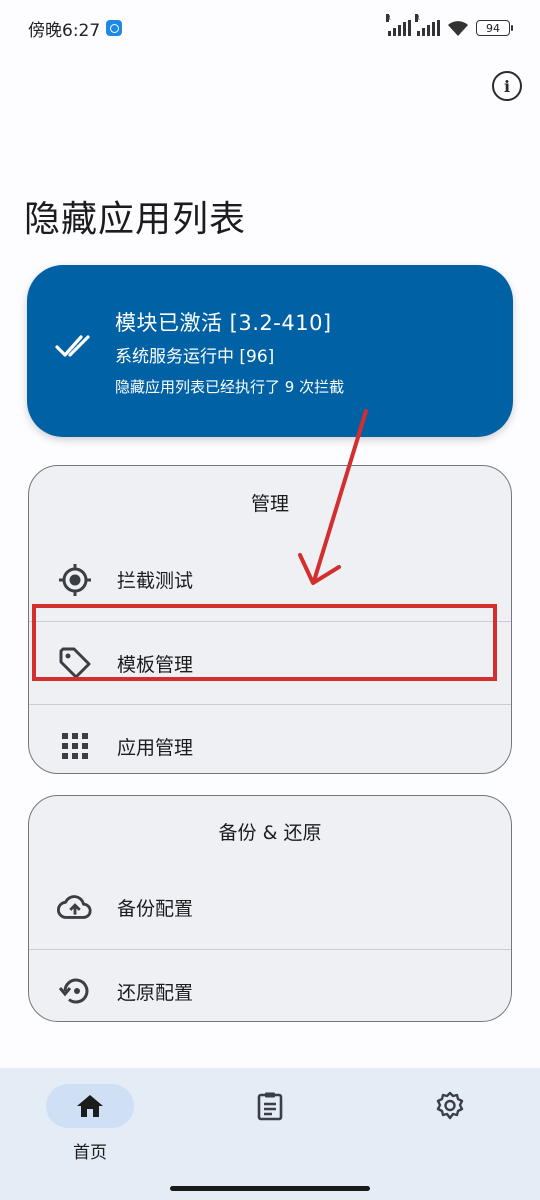  I want to click on battery-level: 94, so click(493, 28).